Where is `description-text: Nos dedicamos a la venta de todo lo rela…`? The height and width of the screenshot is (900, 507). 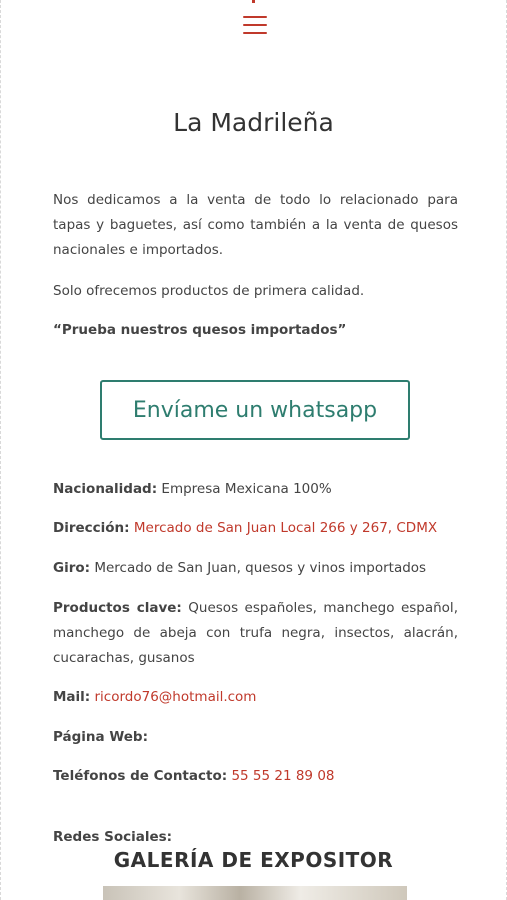
description-text: Nos dedicamos a la venta de todo lo rela… is located at coordinates (255, 225).